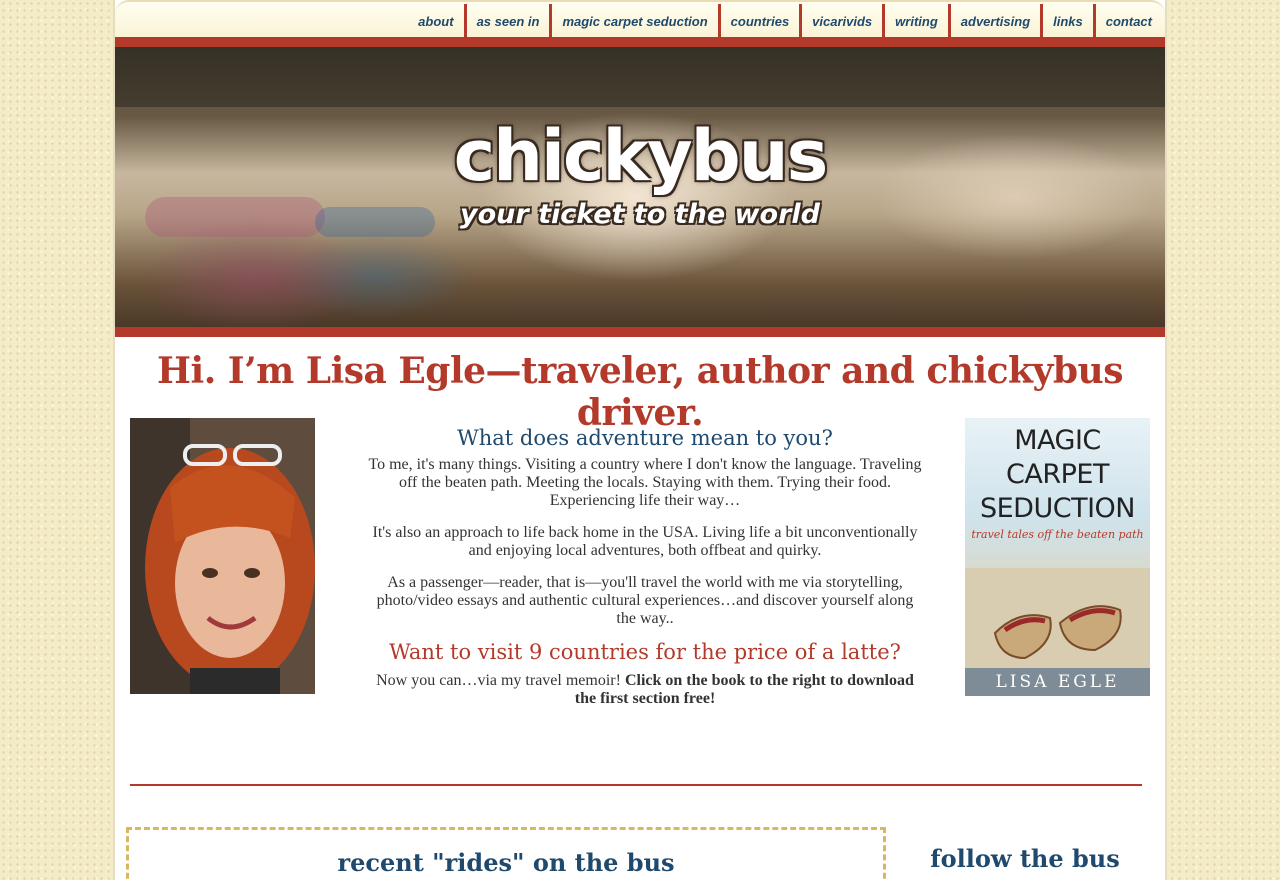  What do you see at coordinates (1127, 21) in the screenshot?
I see `nav-item-contact: contact` at bounding box center [1127, 21].